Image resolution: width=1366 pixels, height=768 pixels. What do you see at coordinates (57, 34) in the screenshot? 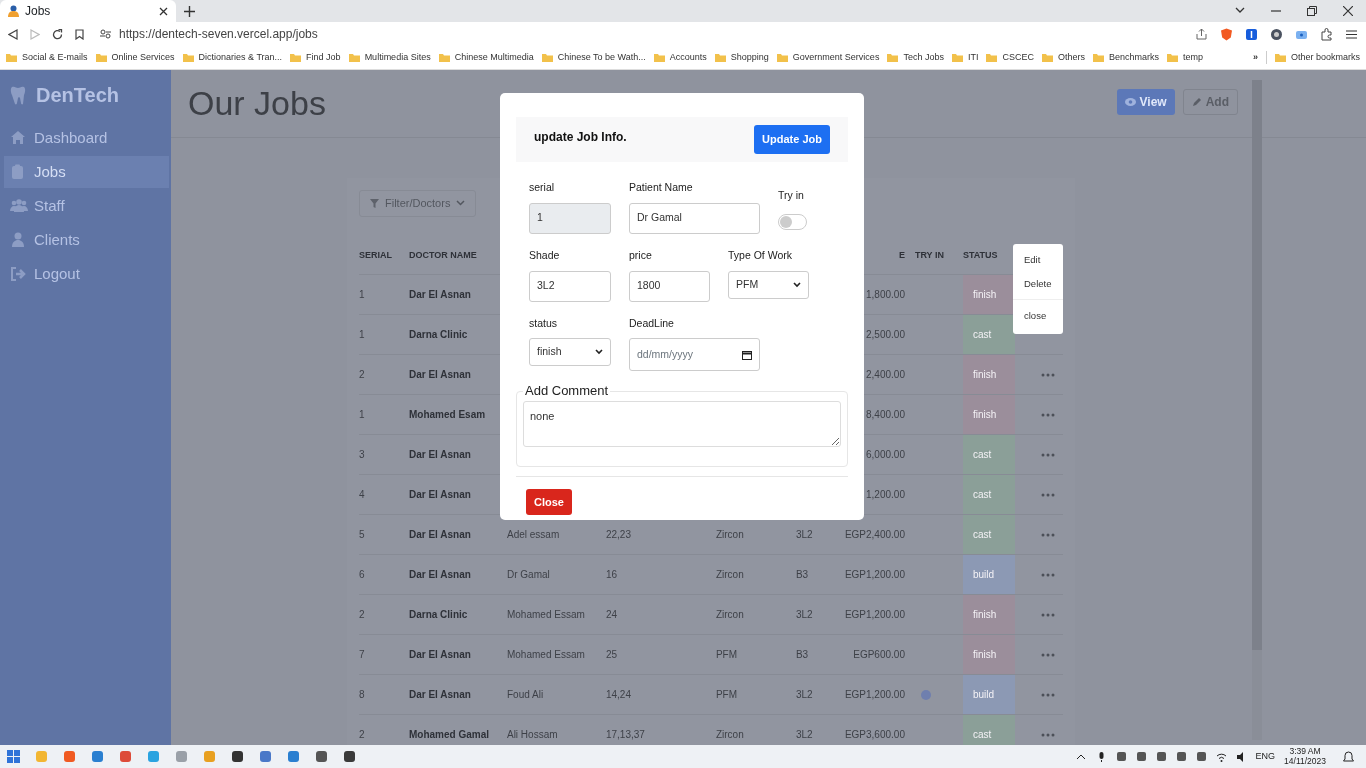
I see `reload-icon` at bounding box center [57, 34].